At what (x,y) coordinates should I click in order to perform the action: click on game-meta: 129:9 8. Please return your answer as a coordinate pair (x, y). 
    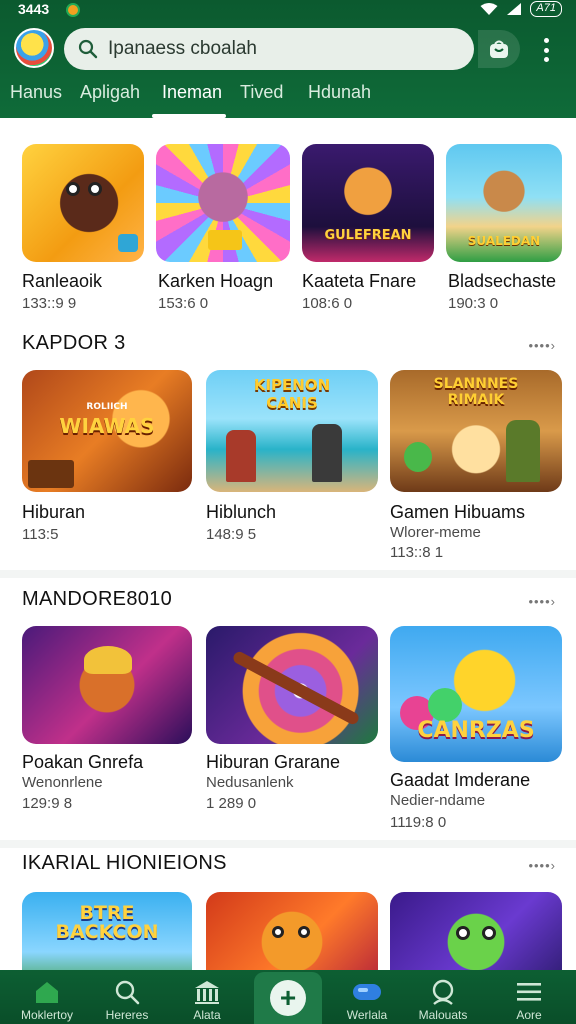
    Looking at the image, I should click on (47, 803).